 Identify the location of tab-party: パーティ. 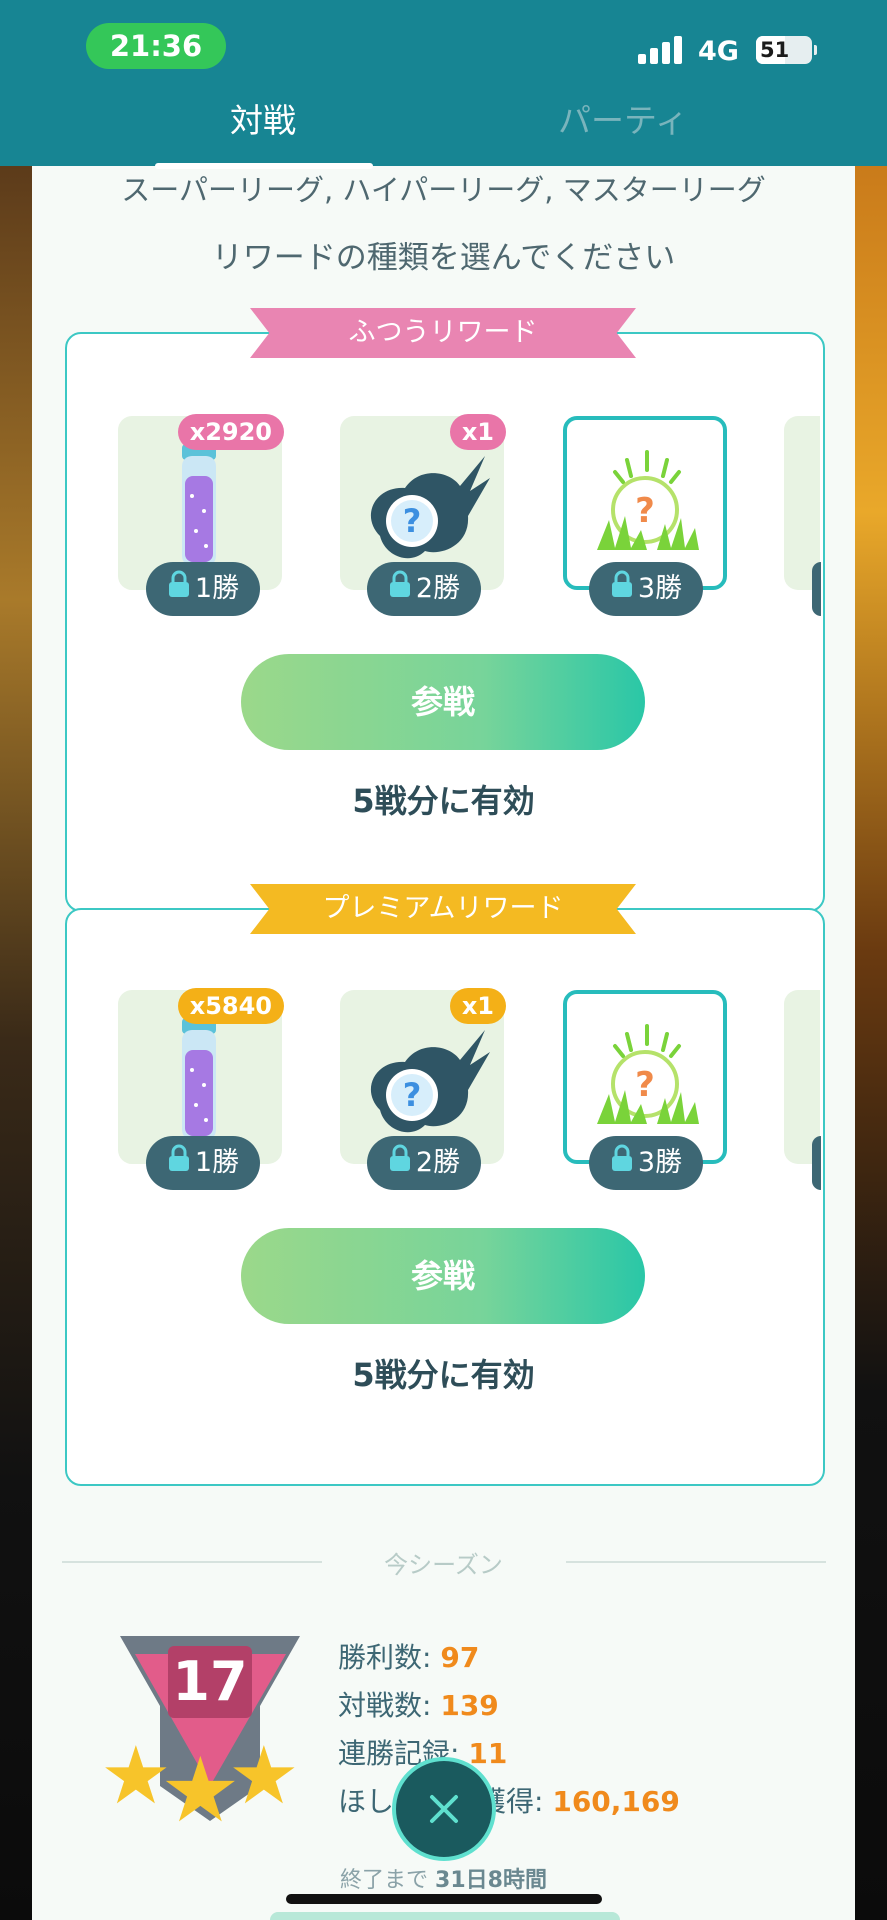
(623, 118).